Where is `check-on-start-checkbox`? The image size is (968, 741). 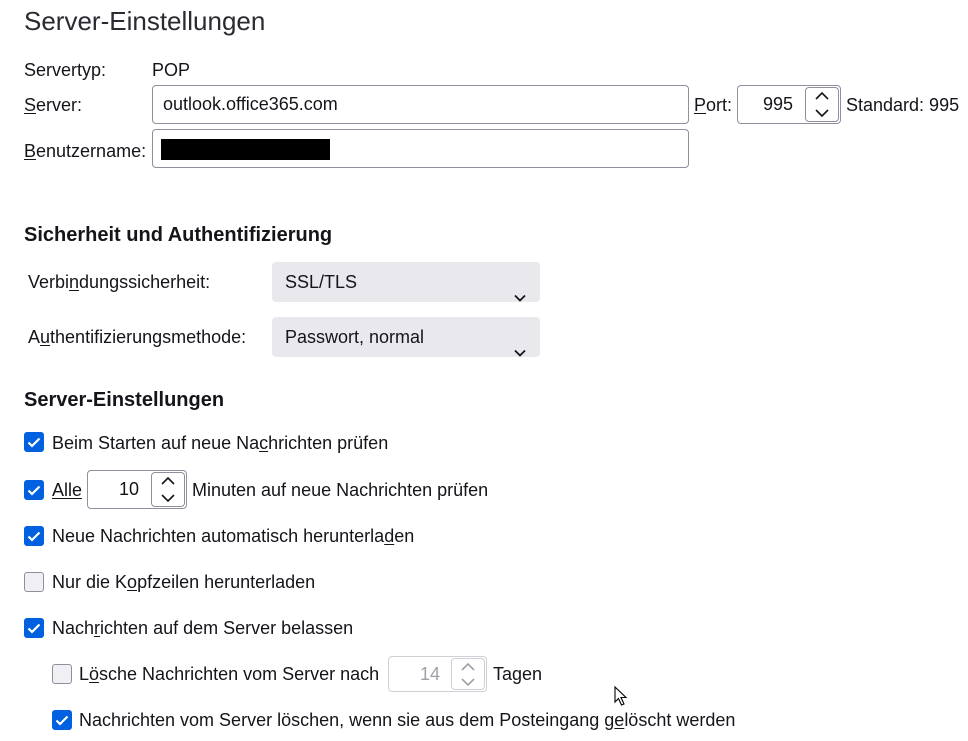 check-on-start-checkbox is located at coordinates (34, 442).